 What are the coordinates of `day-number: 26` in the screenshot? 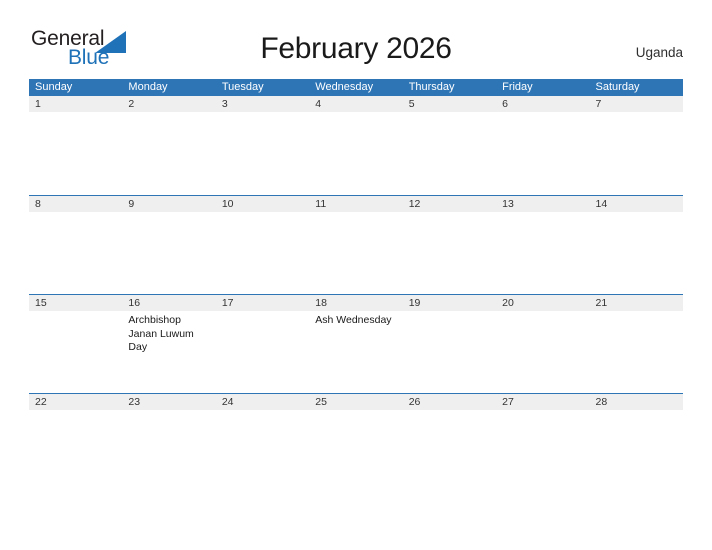 It's located at (449, 402).